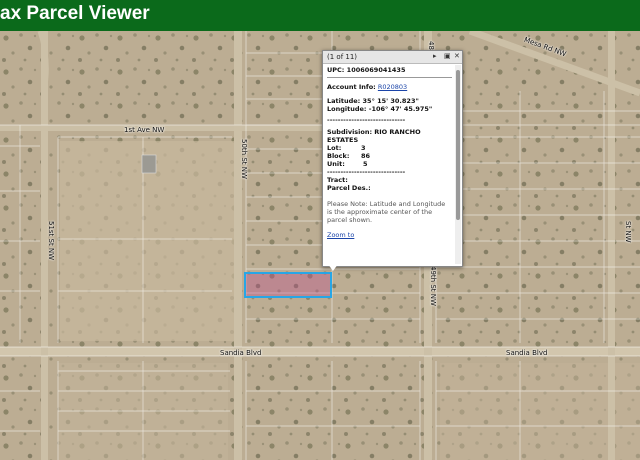 Image resolution: width=640 pixels, height=460 pixels. Describe the element at coordinates (366, 156) in the screenshot. I see `block-value: 86` at that location.